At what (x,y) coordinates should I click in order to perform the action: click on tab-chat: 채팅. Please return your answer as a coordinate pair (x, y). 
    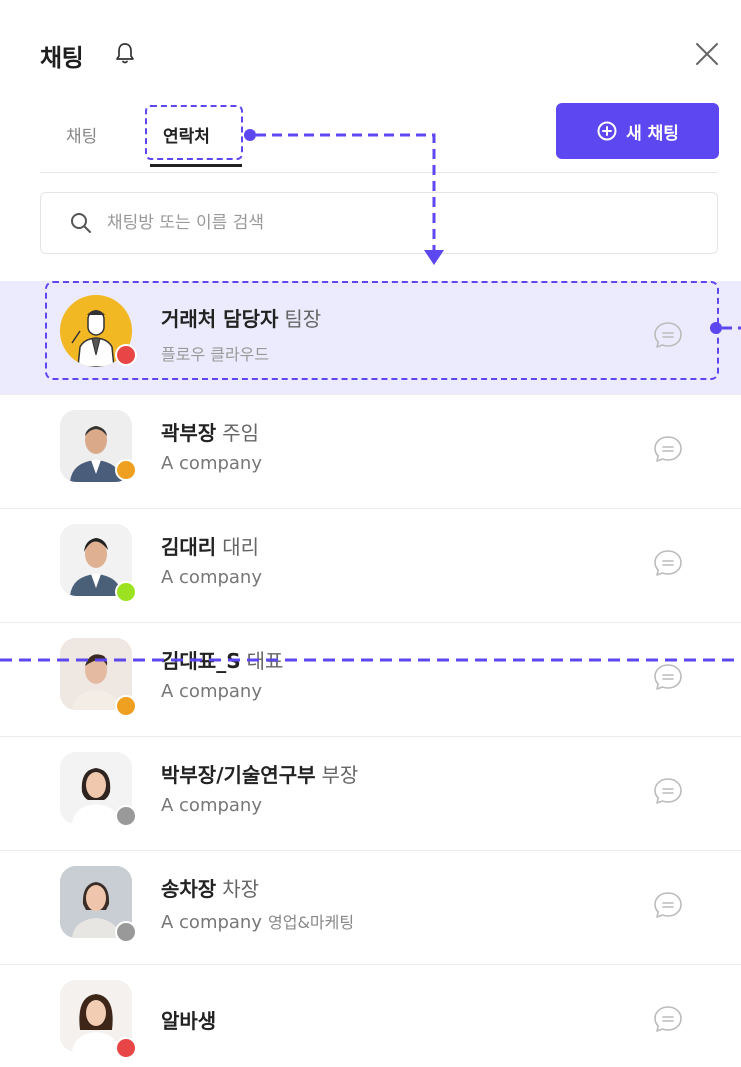
    Looking at the image, I should click on (81, 134).